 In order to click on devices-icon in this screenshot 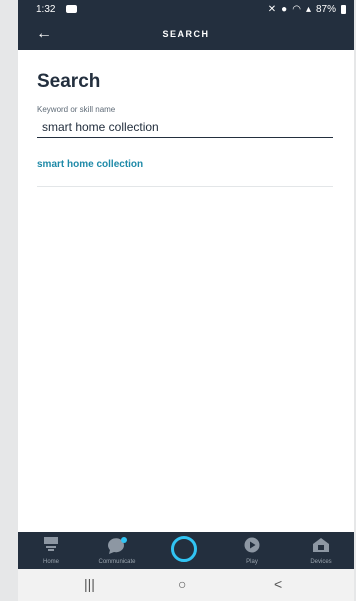, I will do `click(321, 545)`.